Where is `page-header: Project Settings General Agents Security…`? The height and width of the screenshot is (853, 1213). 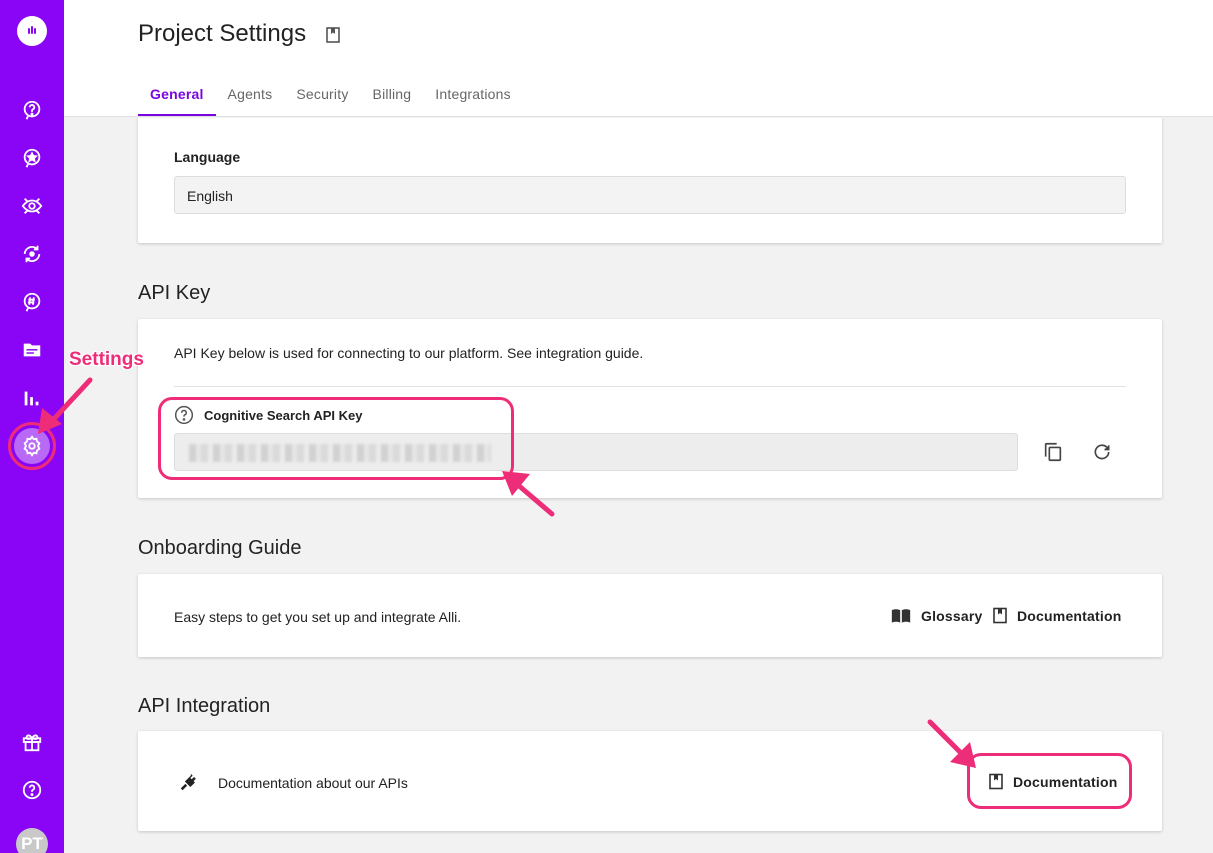
page-header: Project Settings General Agents Security… is located at coordinates (638, 58).